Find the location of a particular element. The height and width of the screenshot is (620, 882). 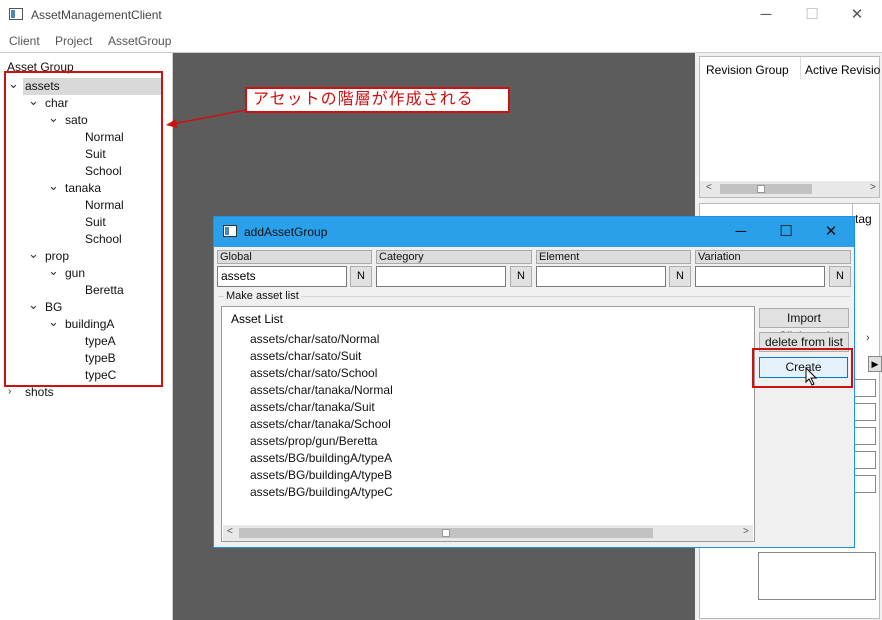

global-input: assets is located at coordinates (282, 276).